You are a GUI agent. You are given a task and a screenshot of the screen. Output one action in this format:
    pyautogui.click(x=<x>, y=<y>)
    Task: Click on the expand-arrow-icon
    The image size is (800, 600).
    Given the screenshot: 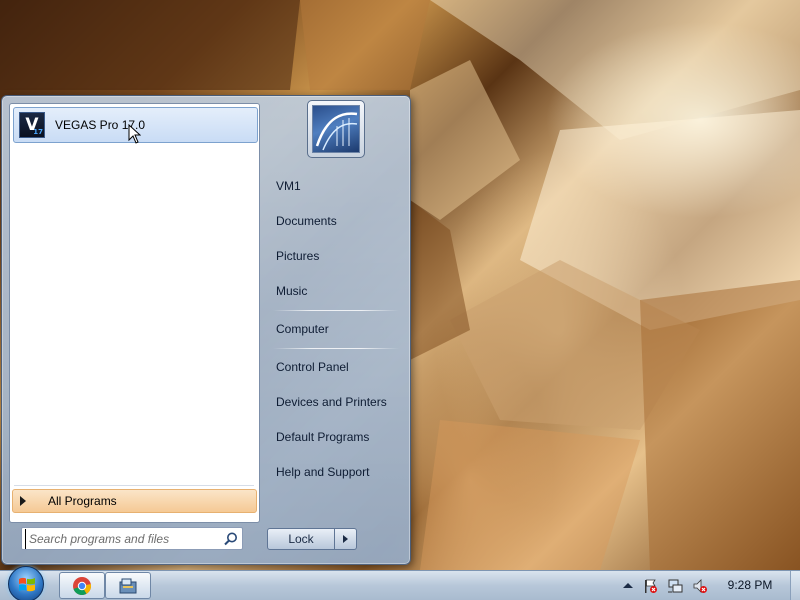 What is the action you would take?
    pyautogui.click(x=23, y=501)
    